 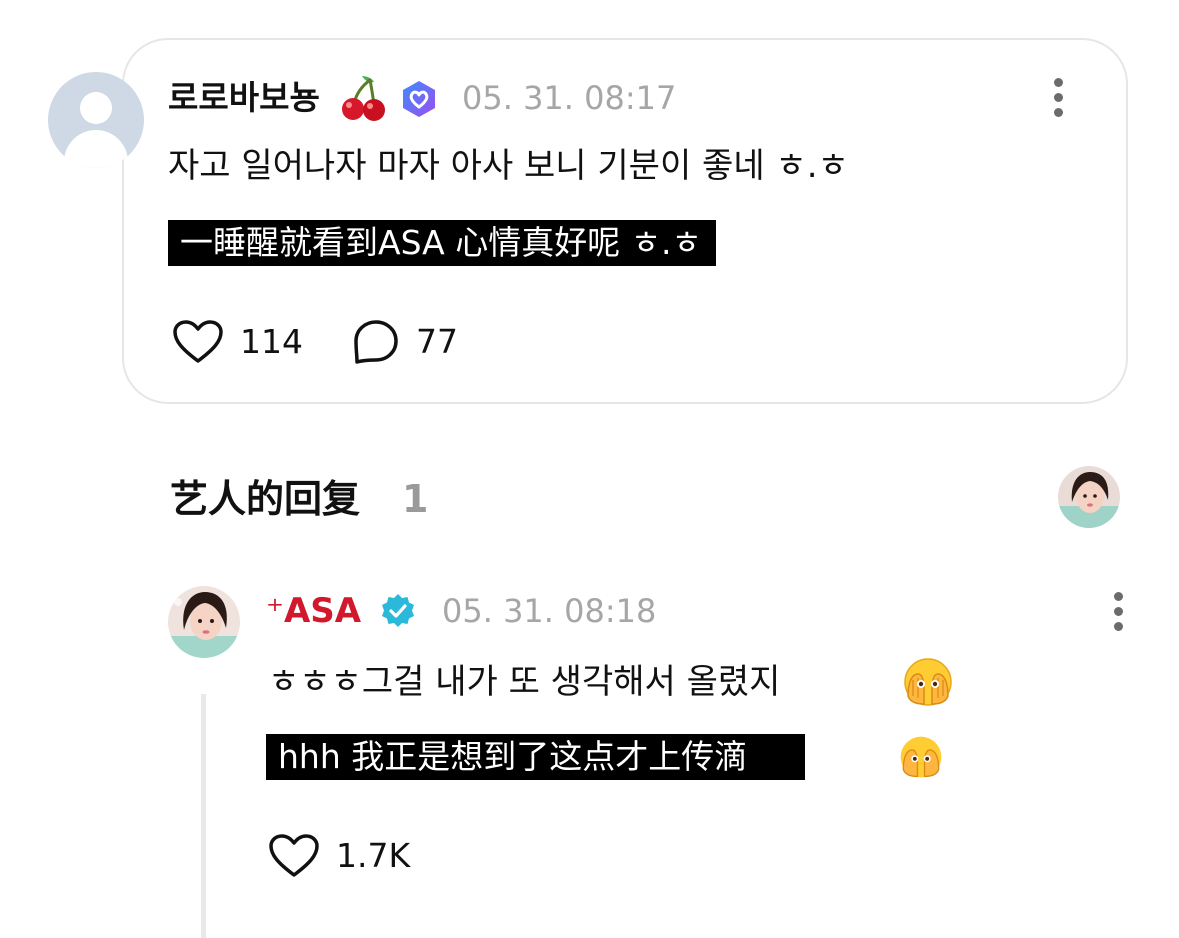 What do you see at coordinates (275, 611) in the screenshot?
I see `artist-name-sparkle: ⁺` at bounding box center [275, 611].